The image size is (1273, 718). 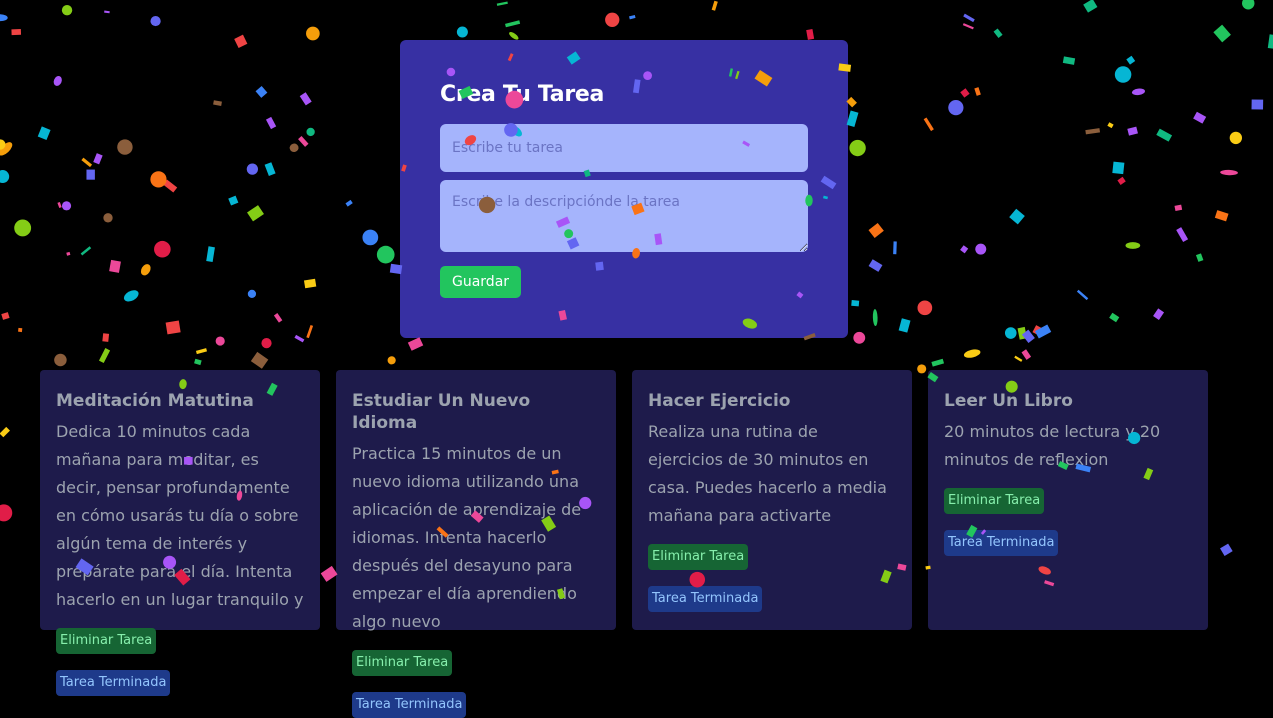 I want to click on task-description-textarea, so click(x=624, y=216).